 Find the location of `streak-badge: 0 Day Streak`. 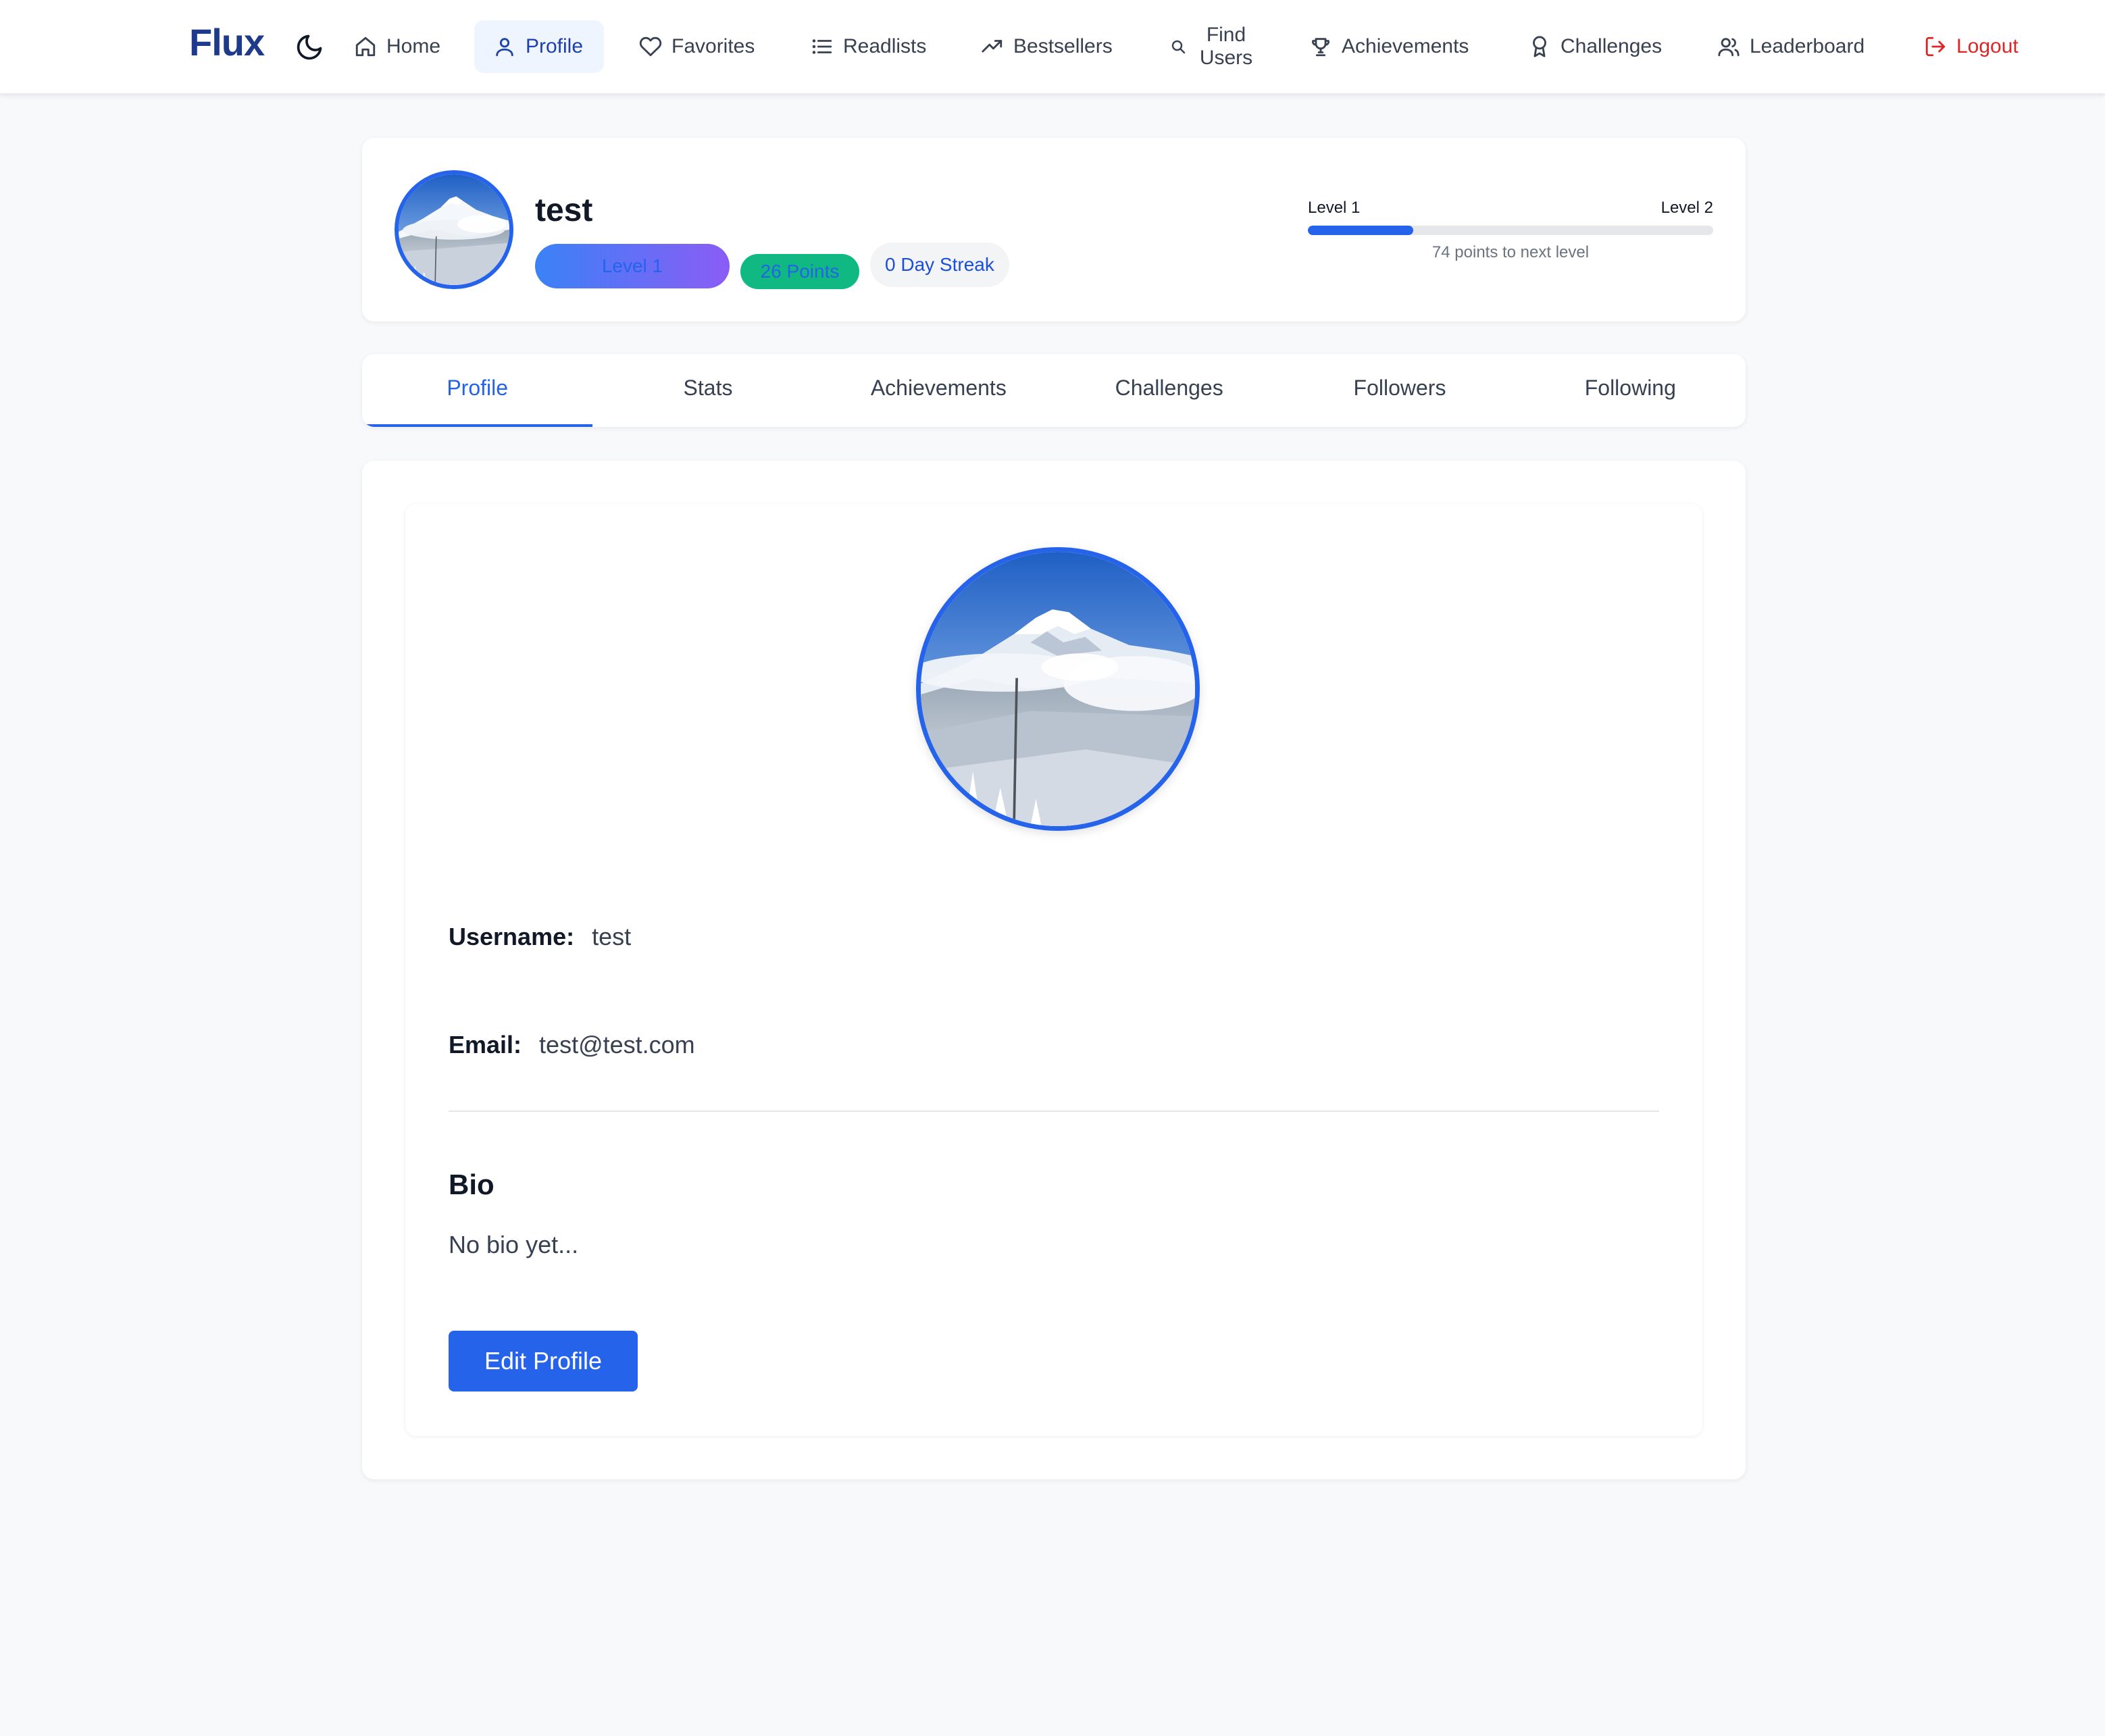

streak-badge: 0 Day Streak is located at coordinates (939, 264).